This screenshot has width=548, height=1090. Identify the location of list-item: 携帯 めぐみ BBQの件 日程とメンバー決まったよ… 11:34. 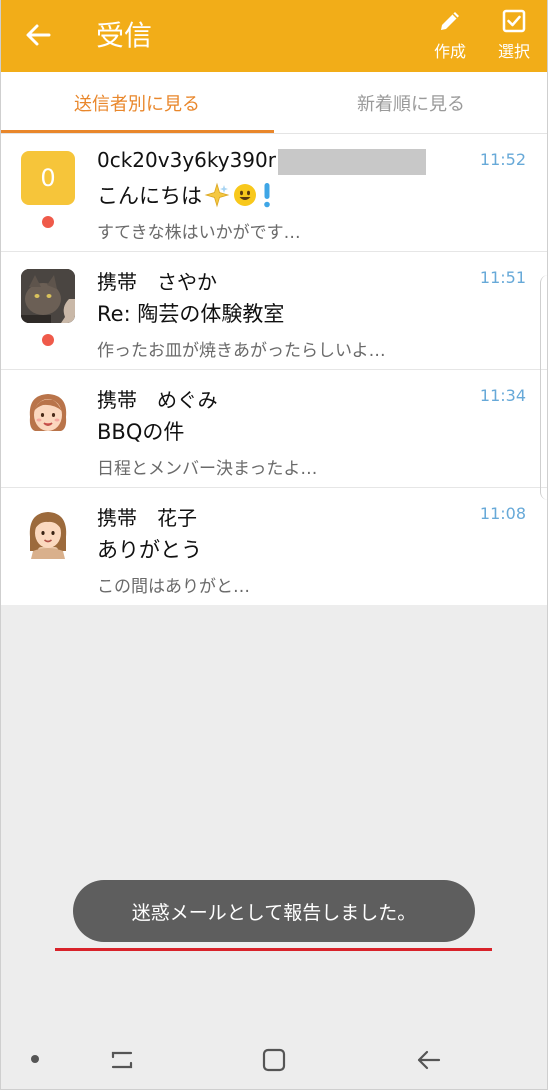
(274, 429).